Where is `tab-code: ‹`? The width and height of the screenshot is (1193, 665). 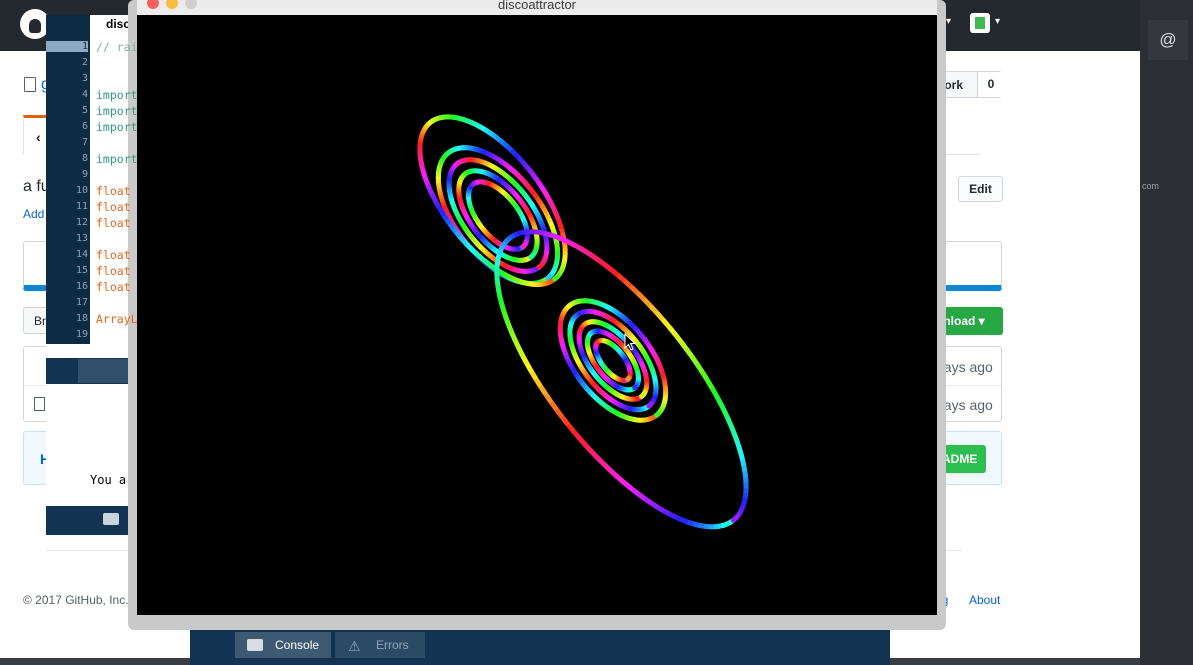
tab-code: ‹ is located at coordinates (35, 135).